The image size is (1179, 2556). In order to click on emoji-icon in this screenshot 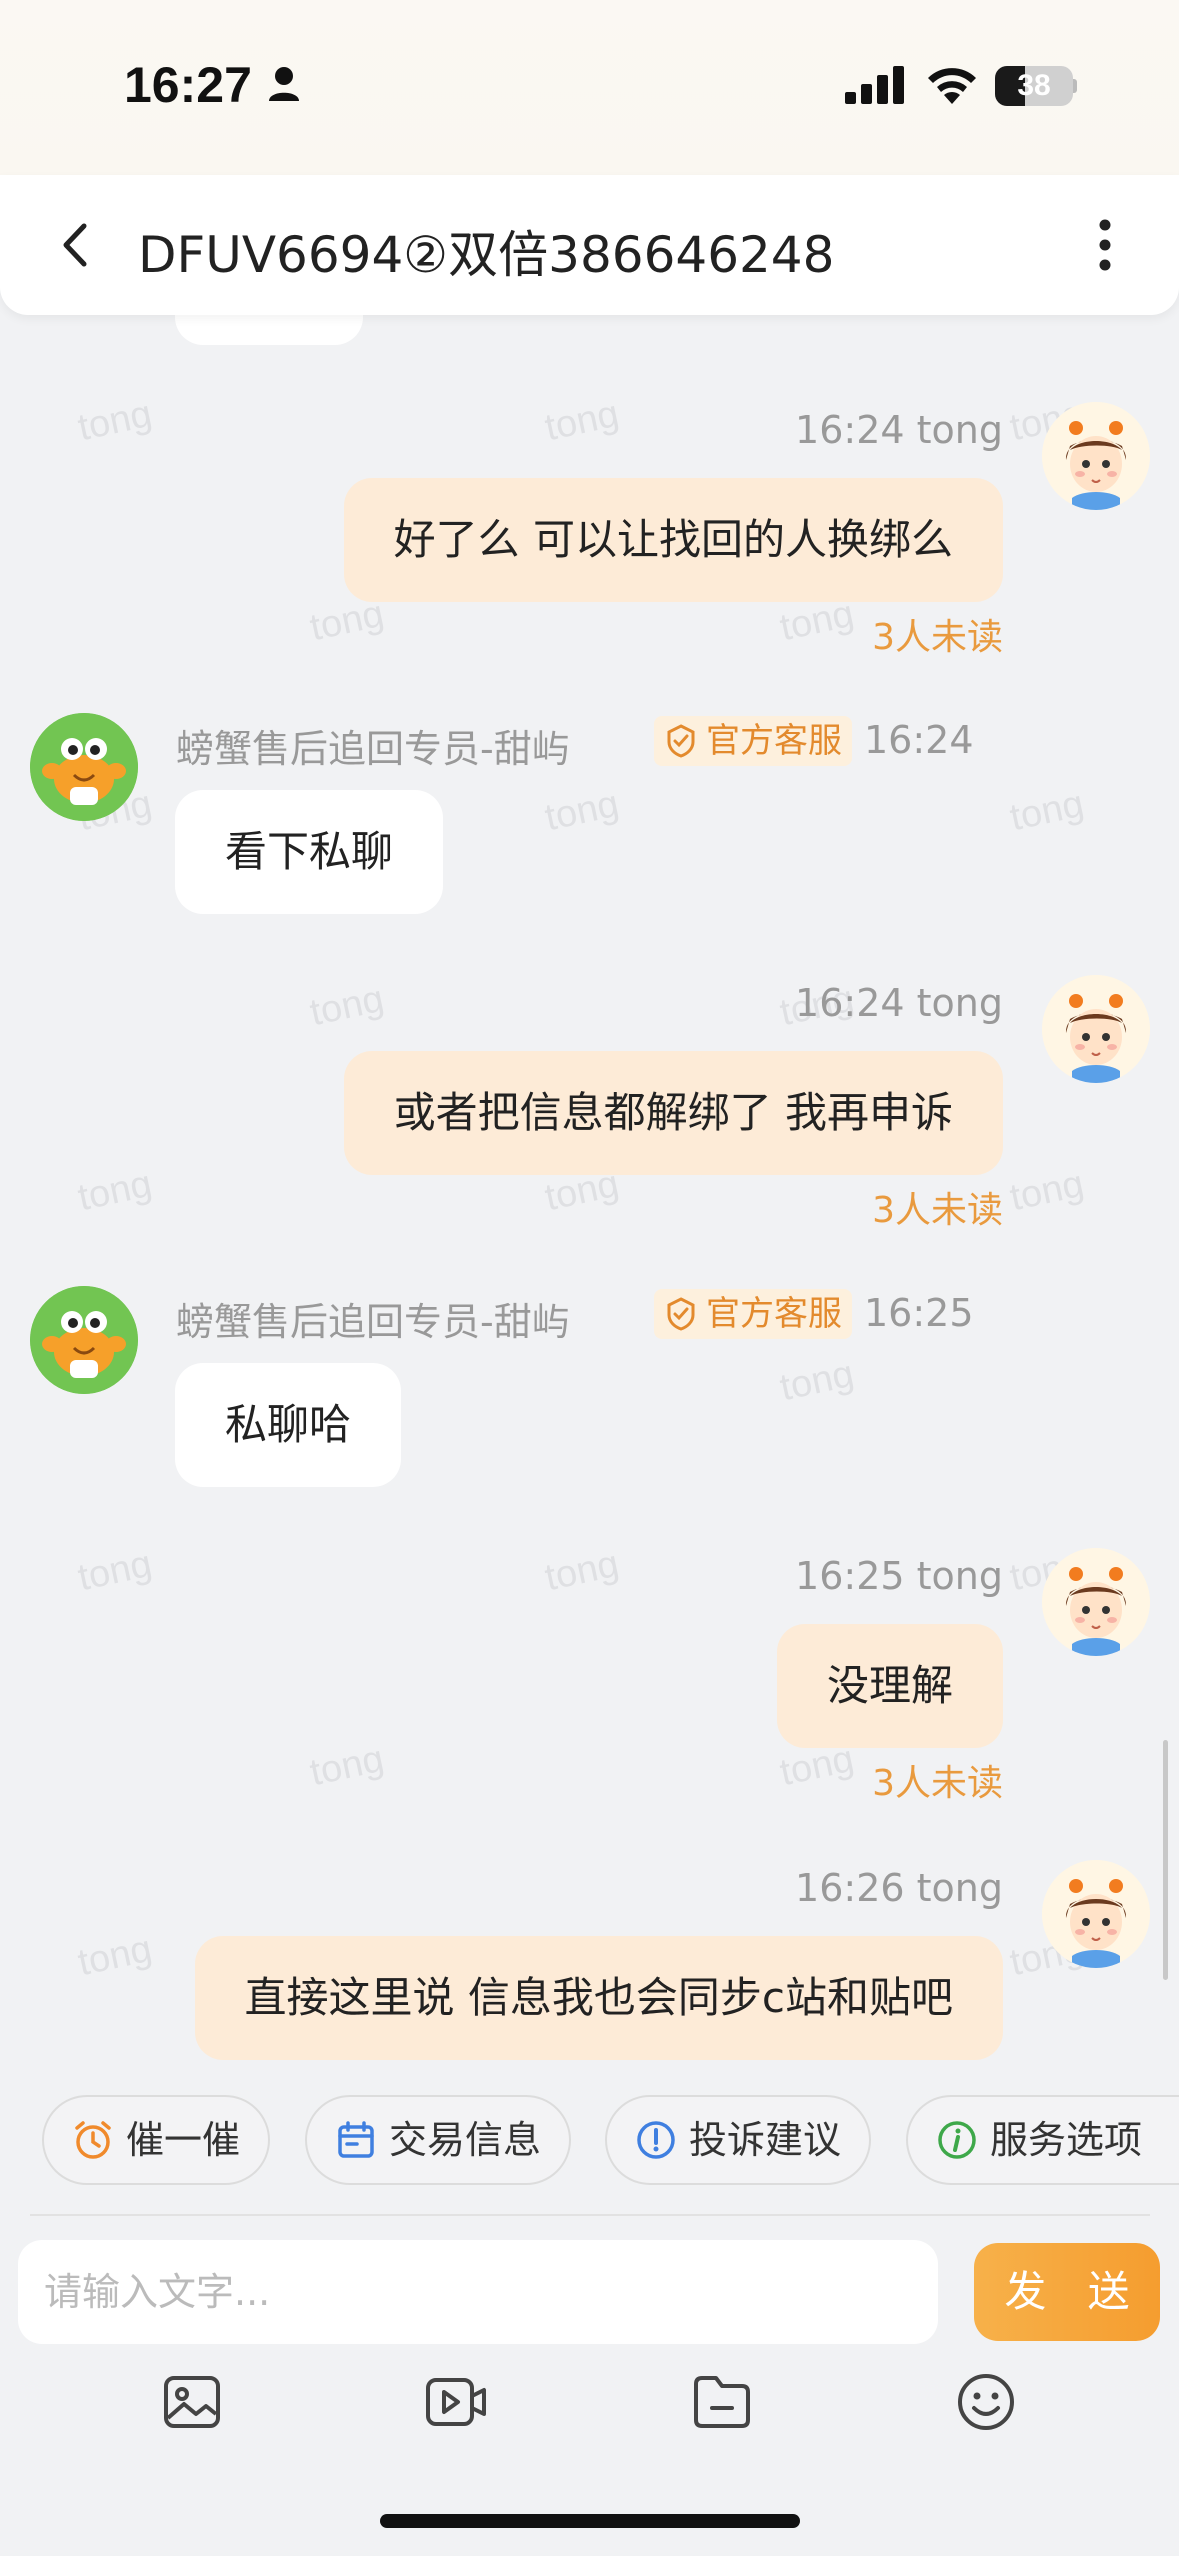, I will do `click(986, 2402)`.